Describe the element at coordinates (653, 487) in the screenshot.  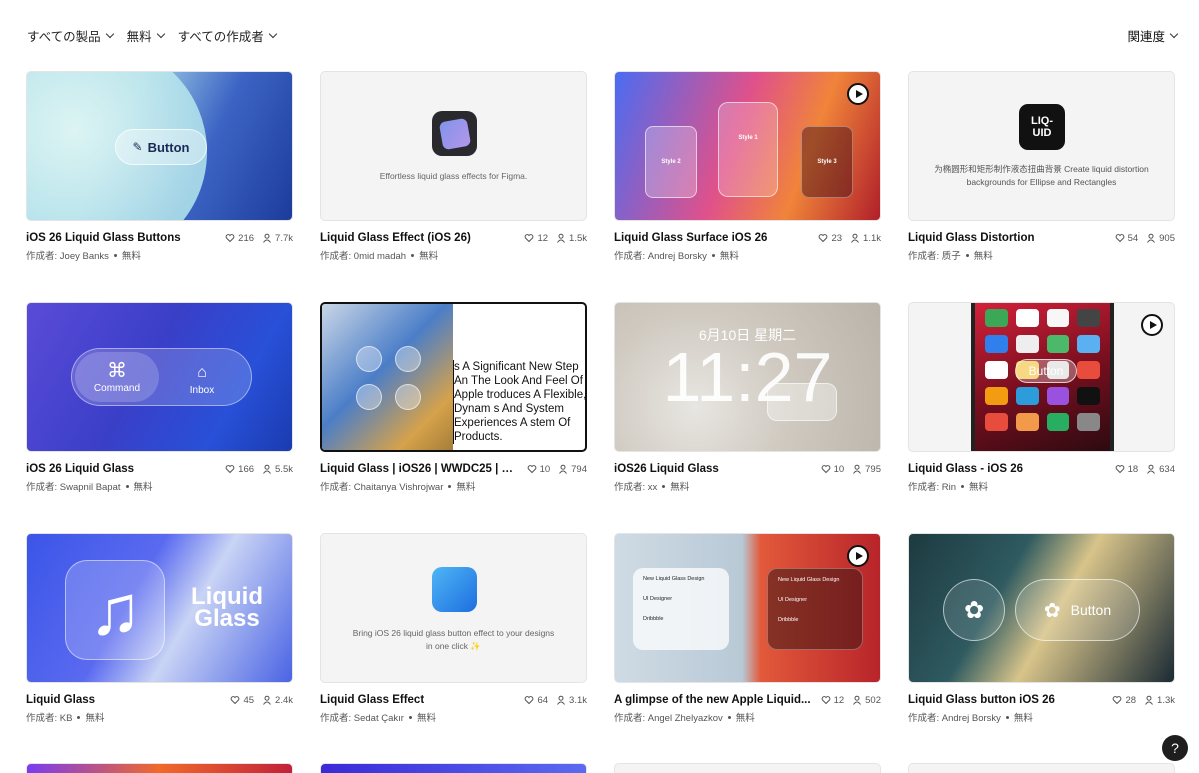
I see `author-name: xx` at that location.